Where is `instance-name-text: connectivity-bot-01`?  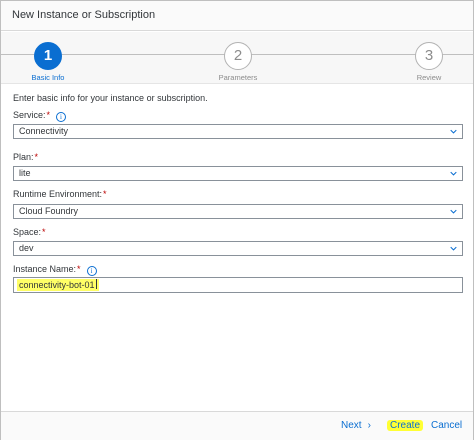
instance-name-text: connectivity-bot-01 is located at coordinates (57, 285).